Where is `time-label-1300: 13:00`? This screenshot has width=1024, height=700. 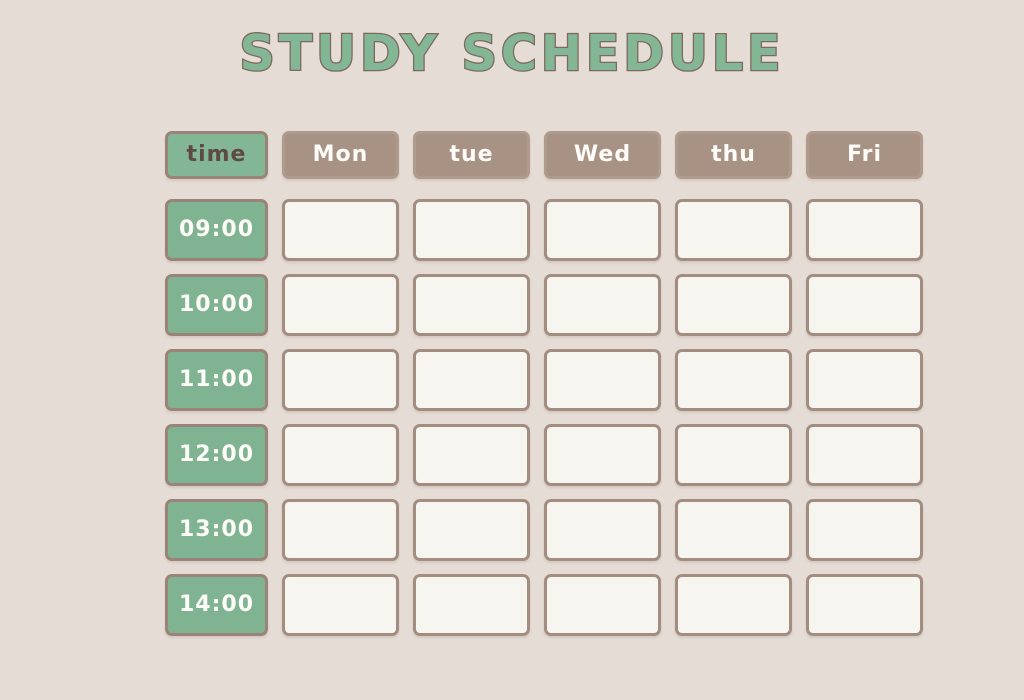
time-label-1300: 13:00 is located at coordinates (216, 530).